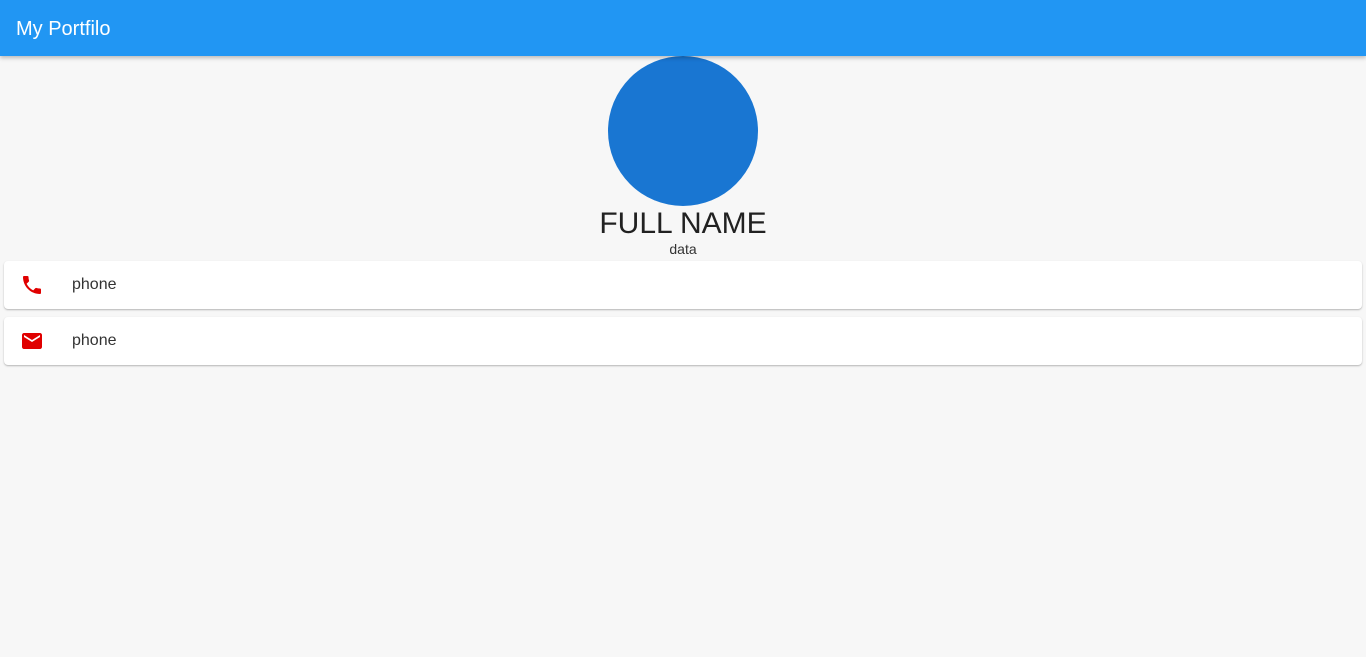 The image size is (1366, 657). I want to click on phone-icon, so click(32, 285).